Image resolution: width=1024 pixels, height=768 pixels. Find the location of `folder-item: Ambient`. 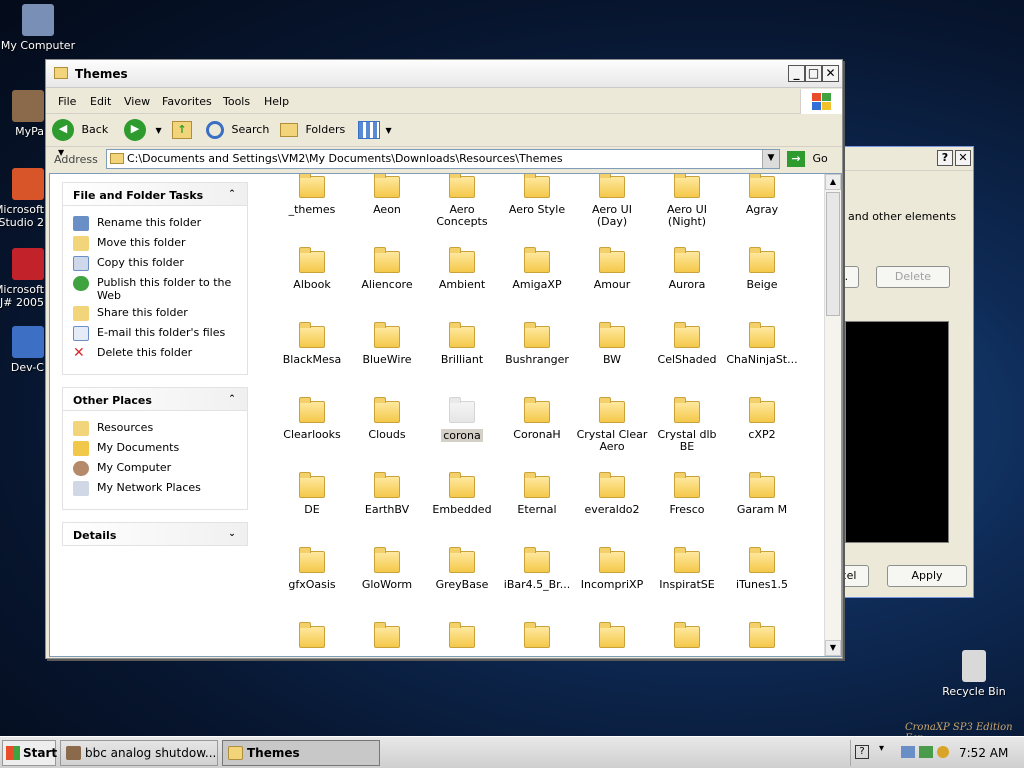

folder-item: Ambient is located at coordinates (462, 269).